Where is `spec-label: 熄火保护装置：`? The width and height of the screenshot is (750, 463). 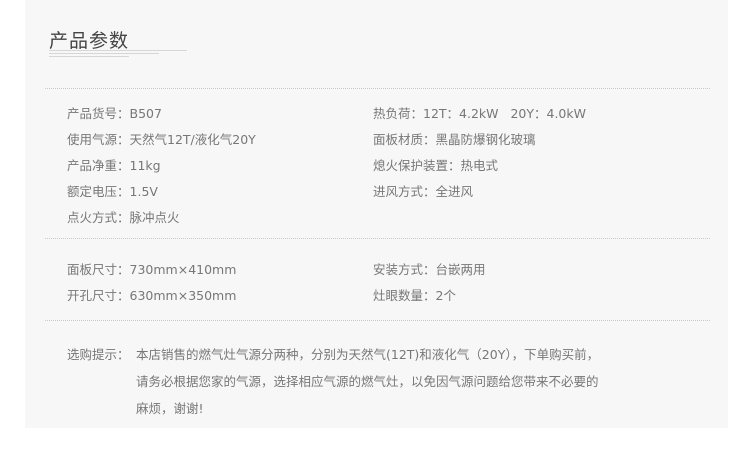 spec-label: 熄火保护装置： is located at coordinates (417, 165).